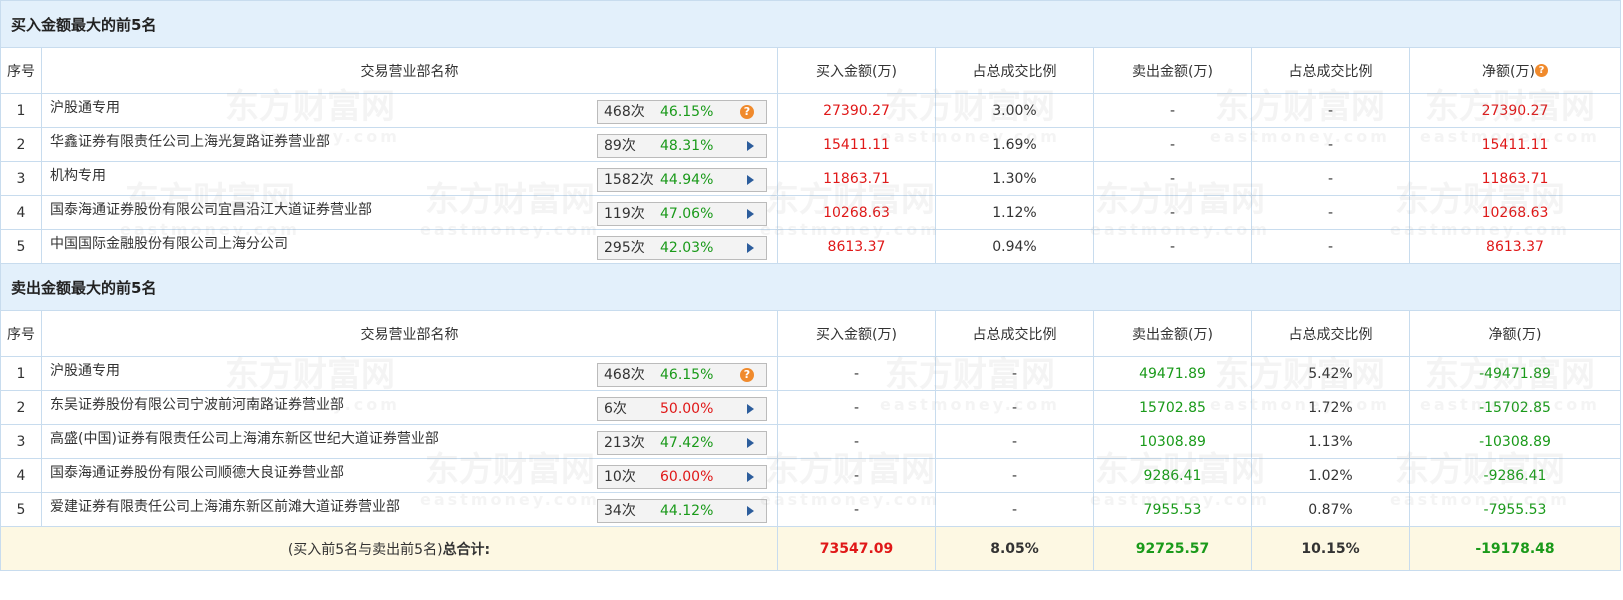  What do you see at coordinates (1515, 70) in the screenshot?
I see `col-header-net: 净额(万)?` at bounding box center [1515, 70].